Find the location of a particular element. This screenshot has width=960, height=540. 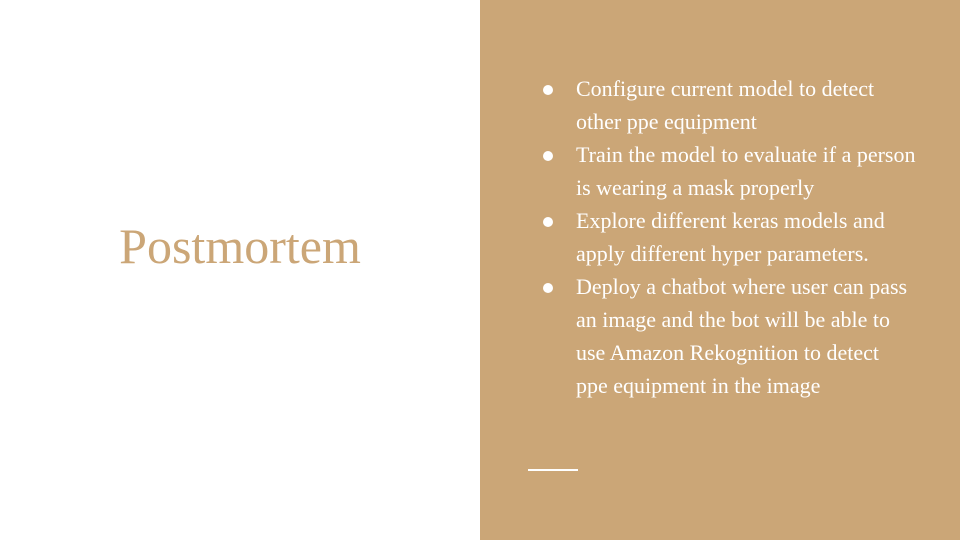

underline-rule is located at coordinates (553, 470).